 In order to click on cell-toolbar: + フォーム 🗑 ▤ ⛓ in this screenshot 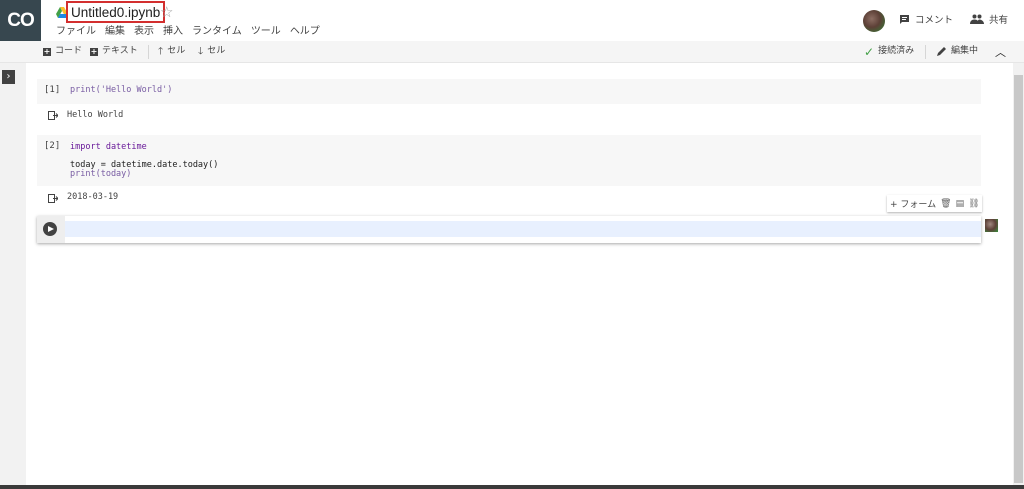, I will do `click(934, 203)`.